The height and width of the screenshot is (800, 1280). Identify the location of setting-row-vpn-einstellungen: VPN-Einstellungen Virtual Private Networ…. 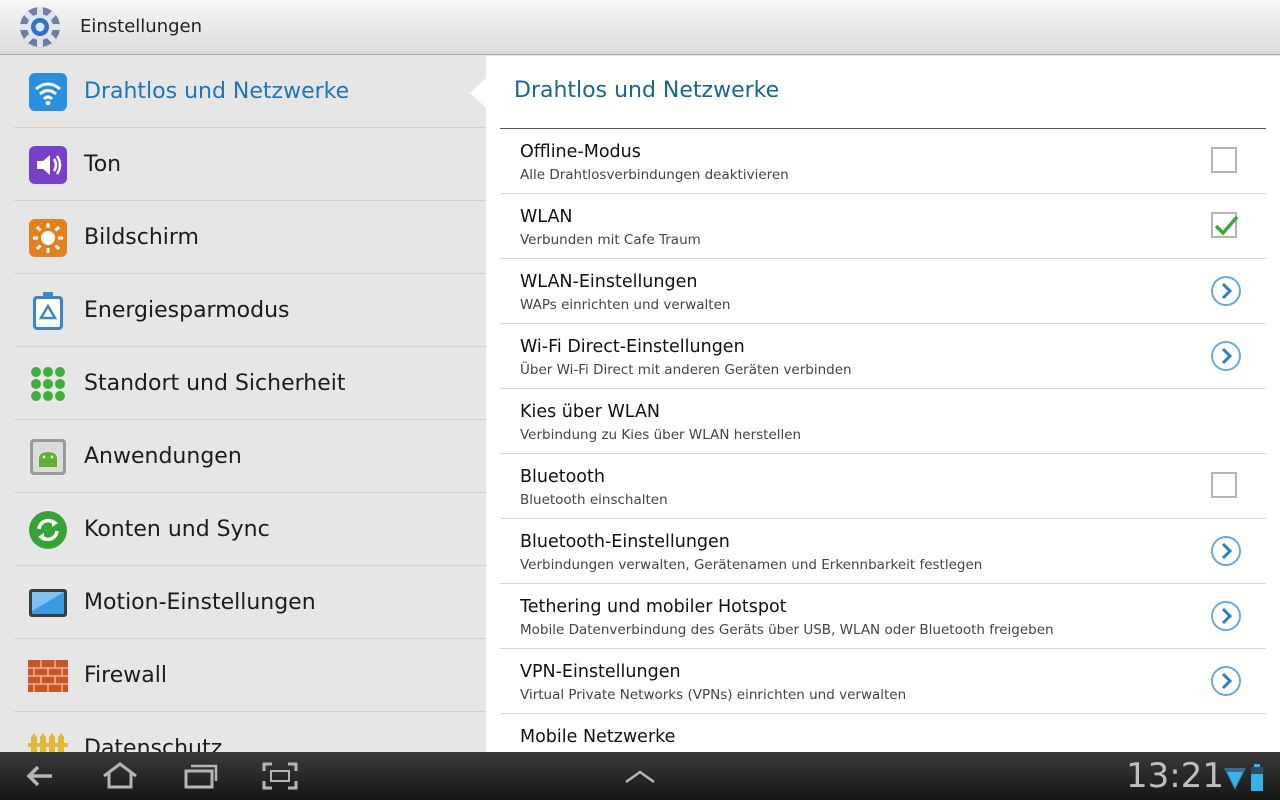
(883, 681).